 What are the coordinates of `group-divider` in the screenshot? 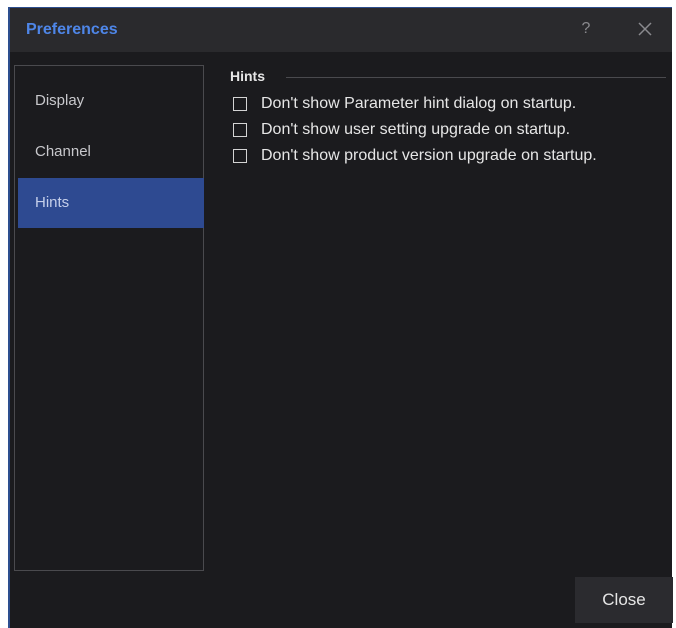 It's located at (476, 77).